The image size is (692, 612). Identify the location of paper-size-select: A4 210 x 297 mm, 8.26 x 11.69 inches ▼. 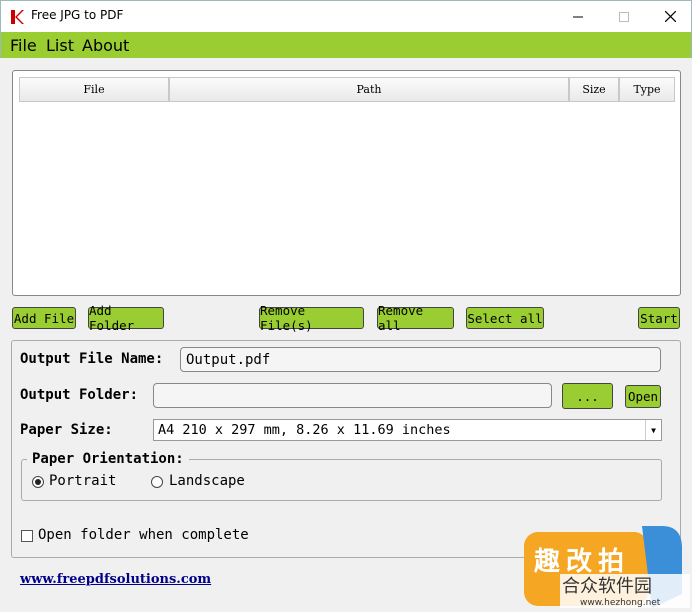
(407, 430).